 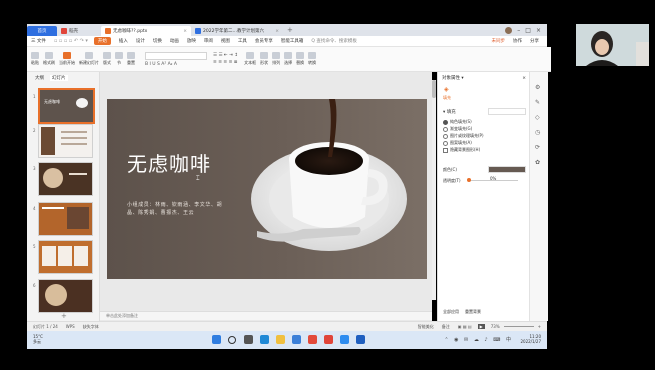 What do you see at coordinates (509, 30) in the screenshot?
I see `avatar` at bounding box center [509, 30].